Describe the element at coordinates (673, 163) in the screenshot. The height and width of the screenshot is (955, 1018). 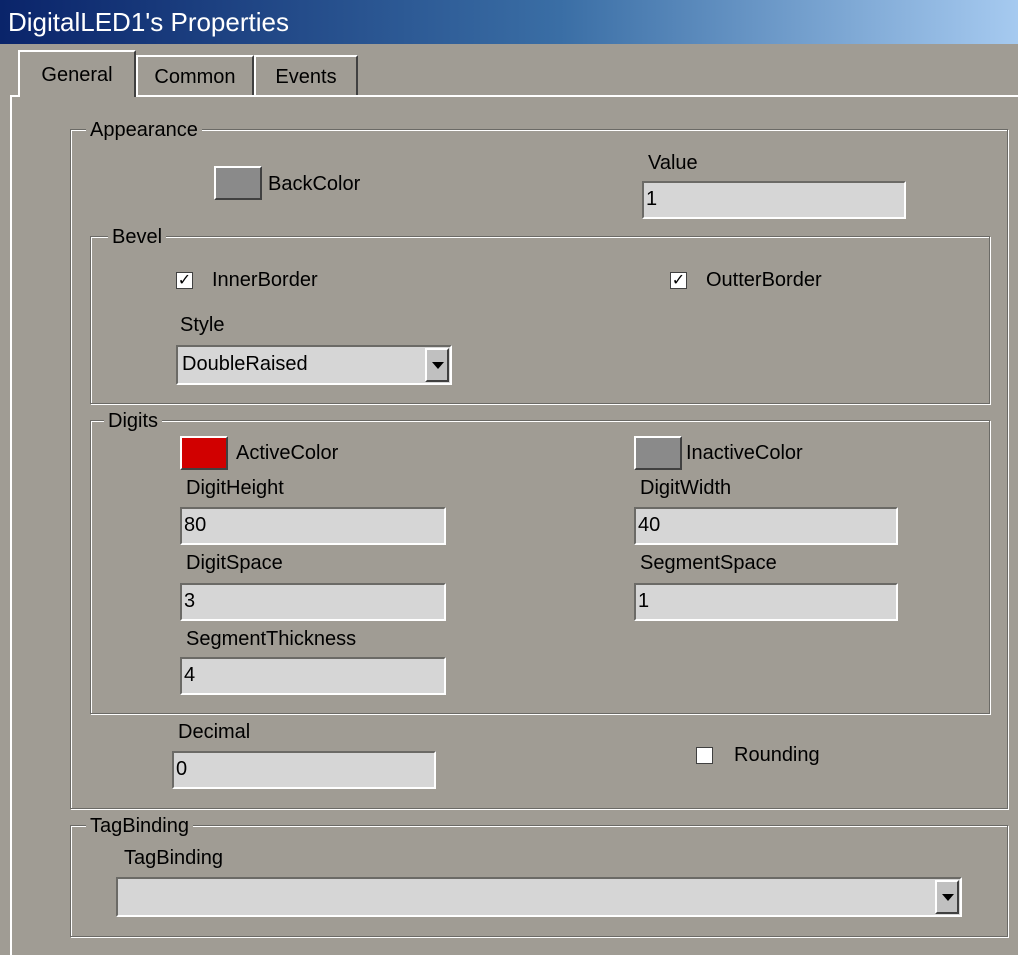
I see `value-label: Value` at that location.